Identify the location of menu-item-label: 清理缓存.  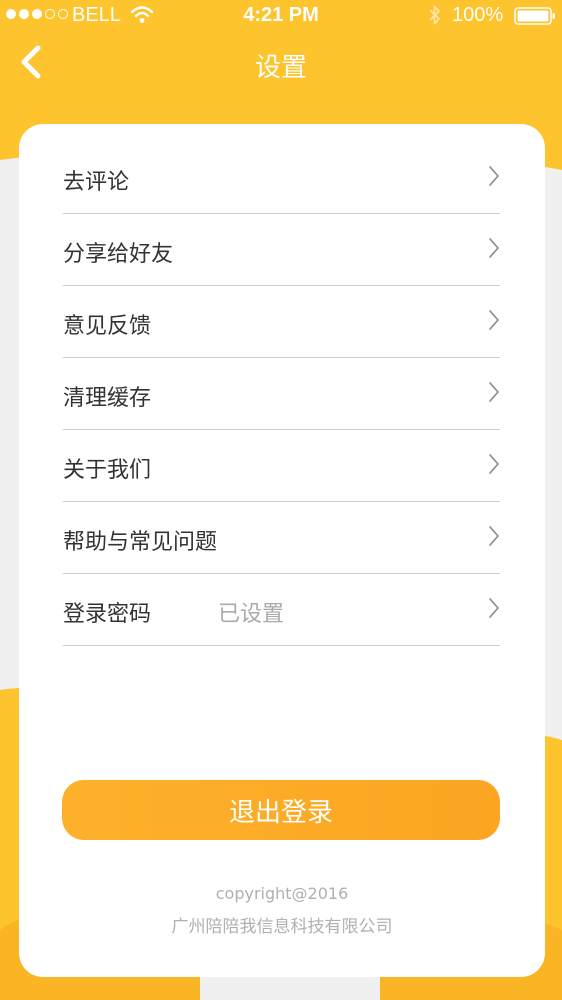
(107, 398).